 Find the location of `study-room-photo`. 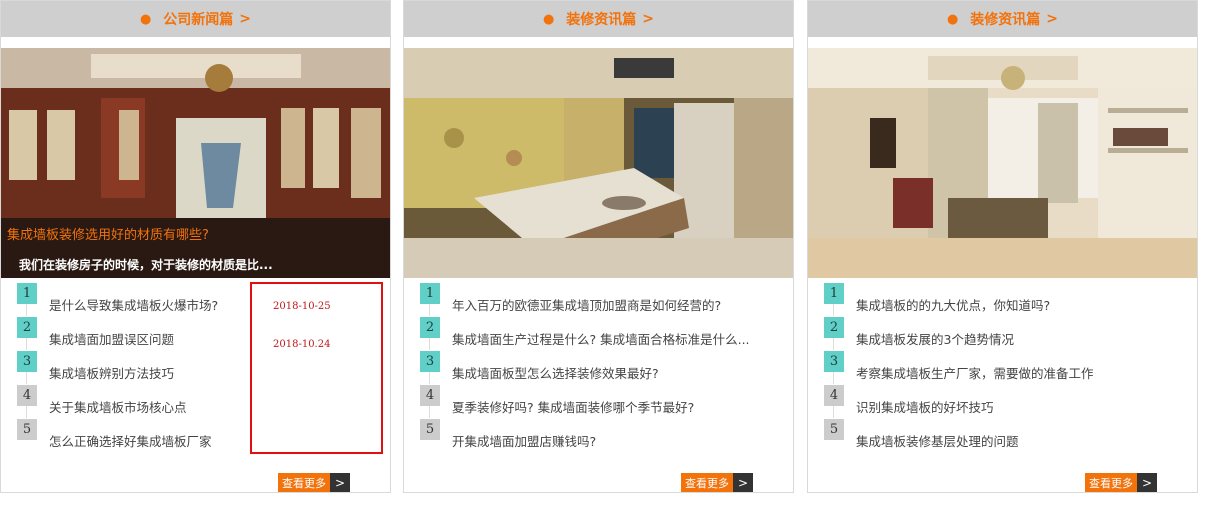

study-room-photo is located at coordinates (1002, 163).